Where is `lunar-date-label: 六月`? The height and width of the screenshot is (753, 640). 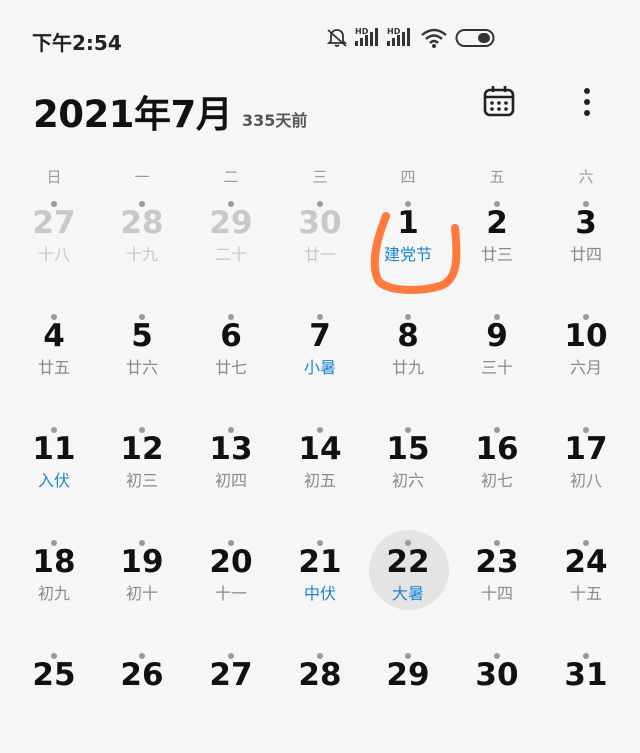 lunar-date-label: 六月 is located at coordinates (585, 367).